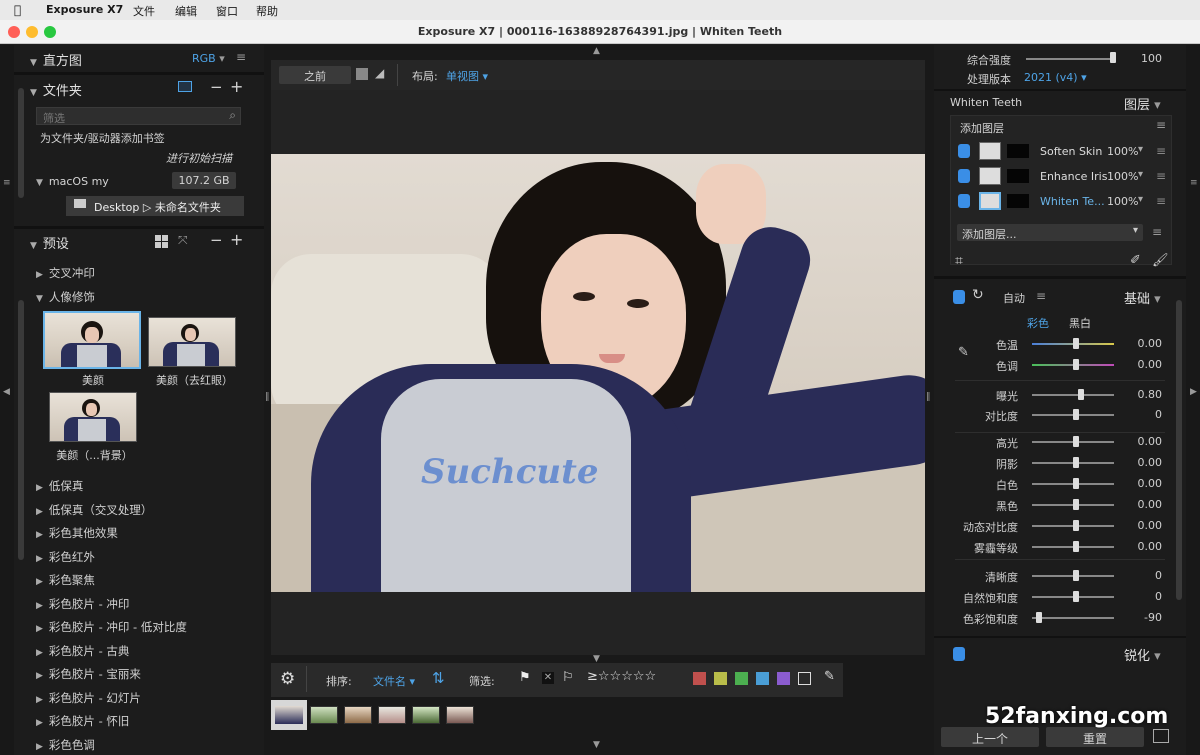  I want to click on menu-window: 窗口, so click(227, 11).